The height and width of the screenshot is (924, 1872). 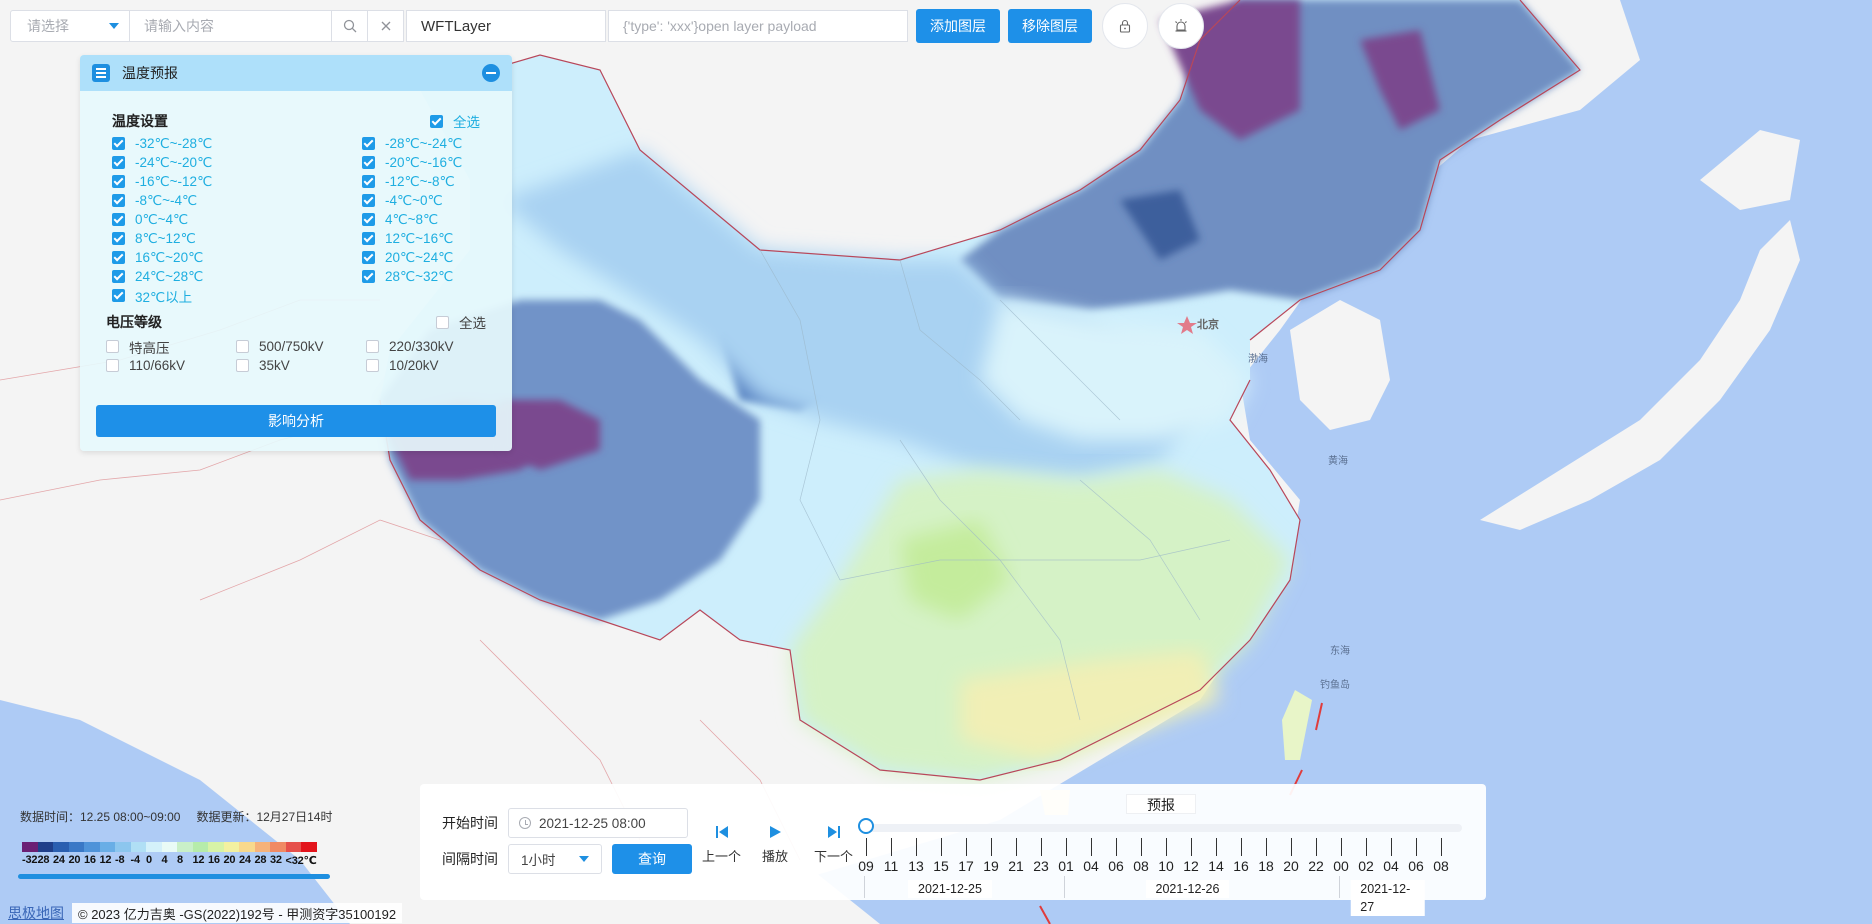 What do you see at coordinates (1191, 866) in the screenshot?
I see `timeline-tick-label: 12` at bounding box center [1191, 866].